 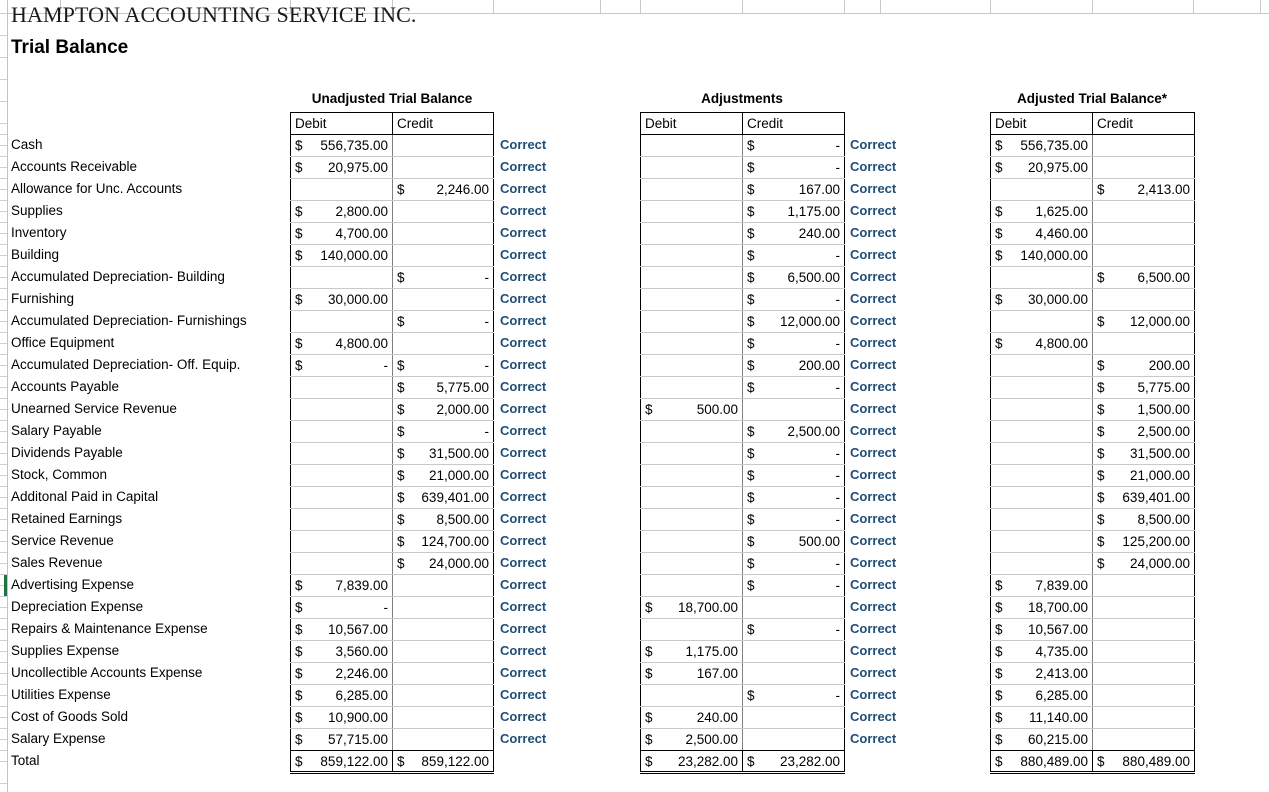 What do you see at coordinates (341, 255) in the screenshot?
I see `amount-cell: $140,000.00` at bounding box center [341, 255].